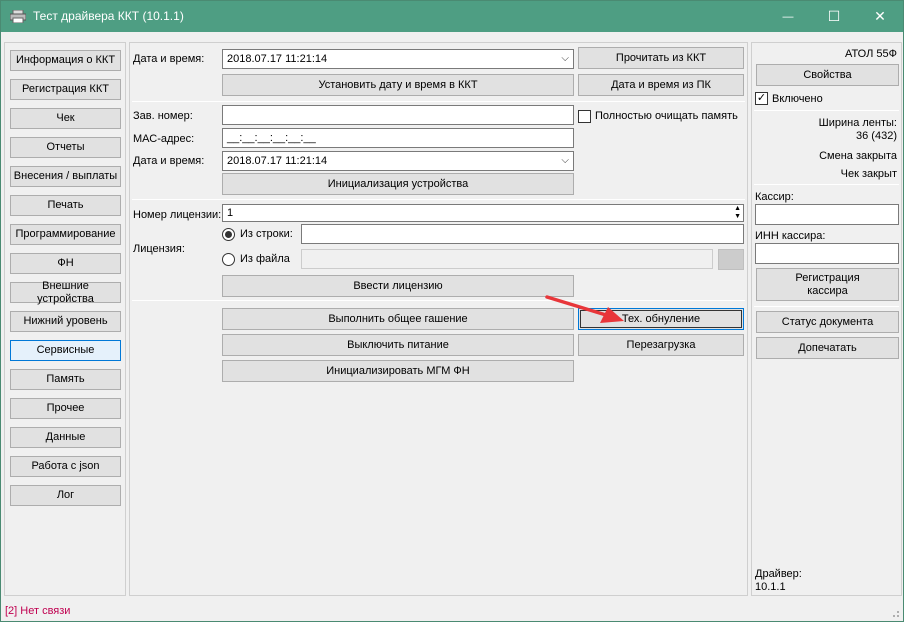 This screenshot has height=622, width=904. I want to click on tape-width-value: 36 (432), so click(876, 136).